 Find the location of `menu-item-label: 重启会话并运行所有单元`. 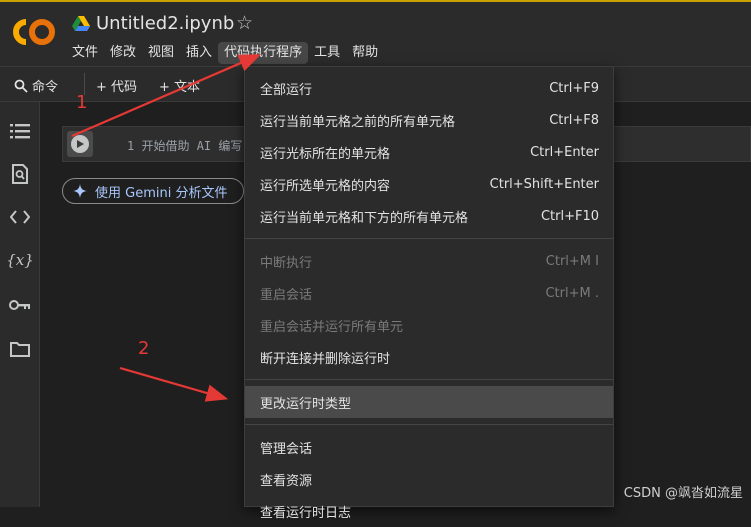

menu-item-label: 重启会话并运行所有单元 is located at coordinates (332, 327).